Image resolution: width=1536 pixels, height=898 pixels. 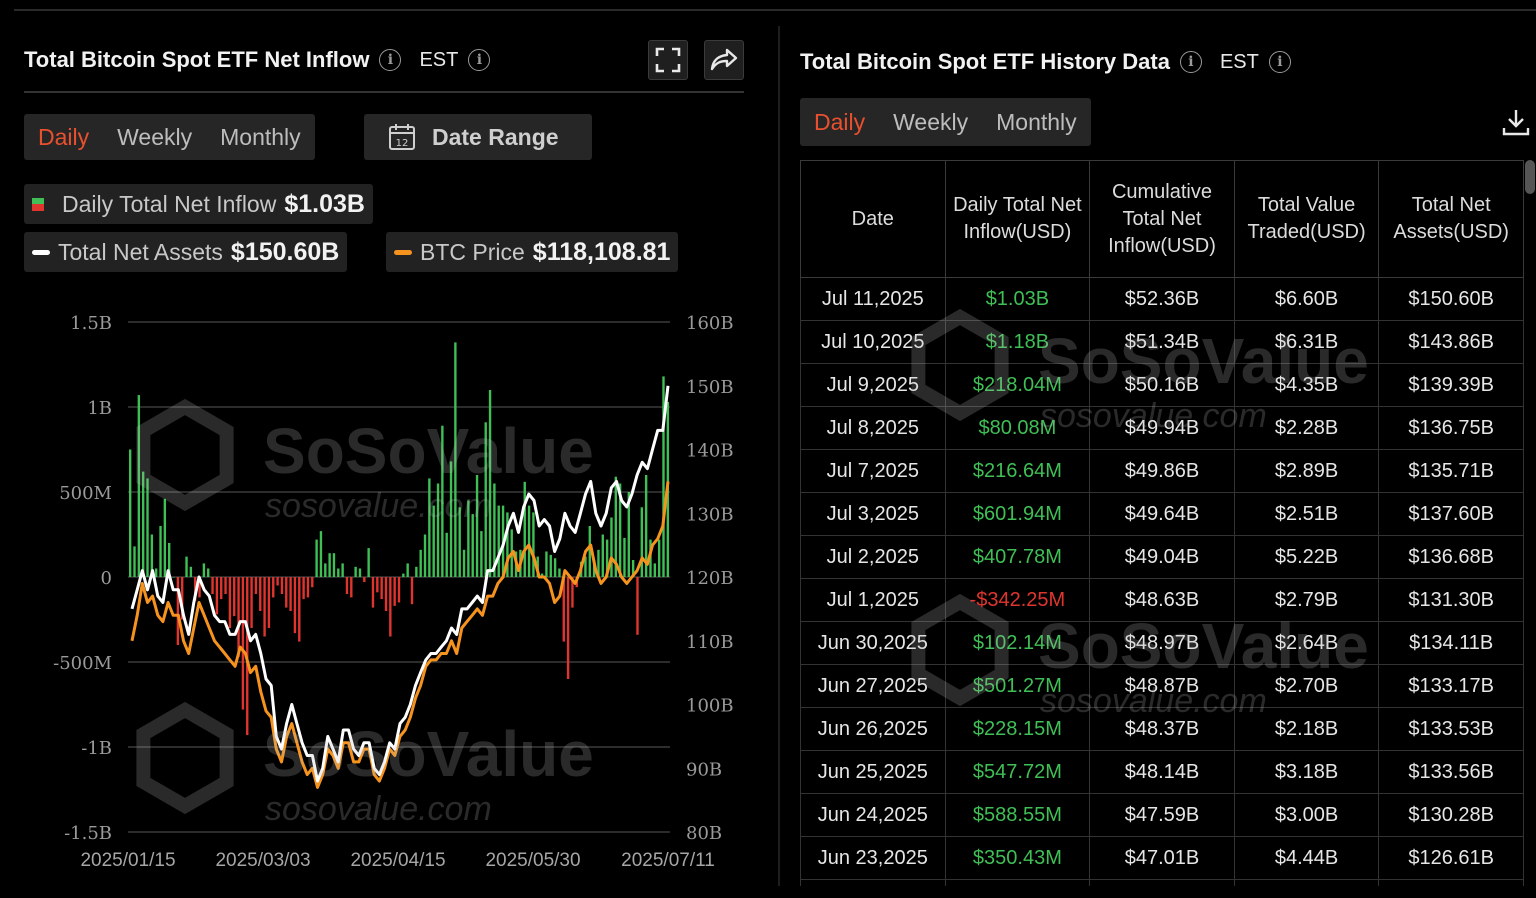 I want to click on table-cell: $407.78M, so click(x=1017, y=557).